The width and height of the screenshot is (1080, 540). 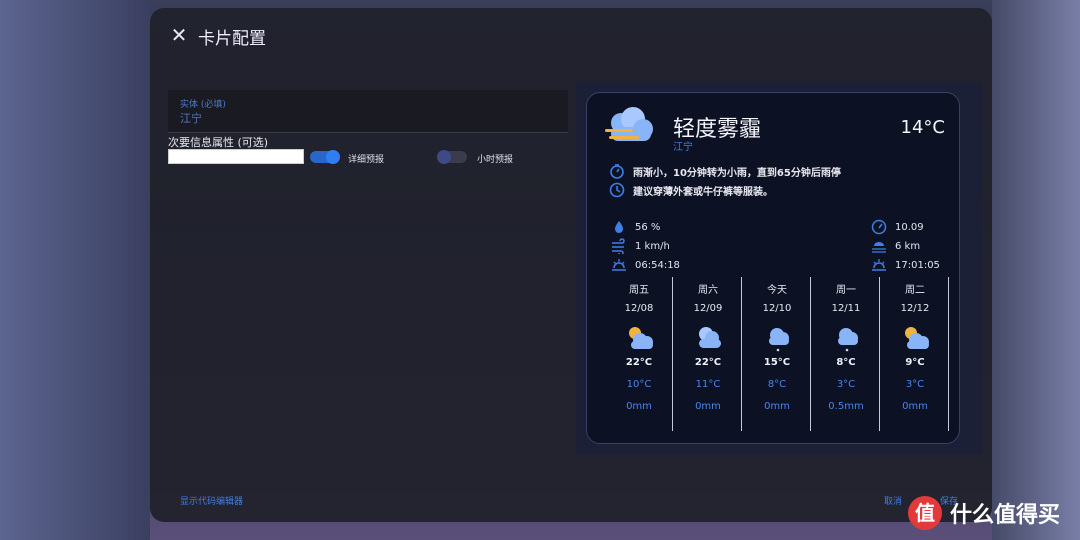 What do you see at coordinates (211, 500) in the screenshot?
I see `show-code-editor-link: 显示代码编辑器` at bounding box center [211, 500].